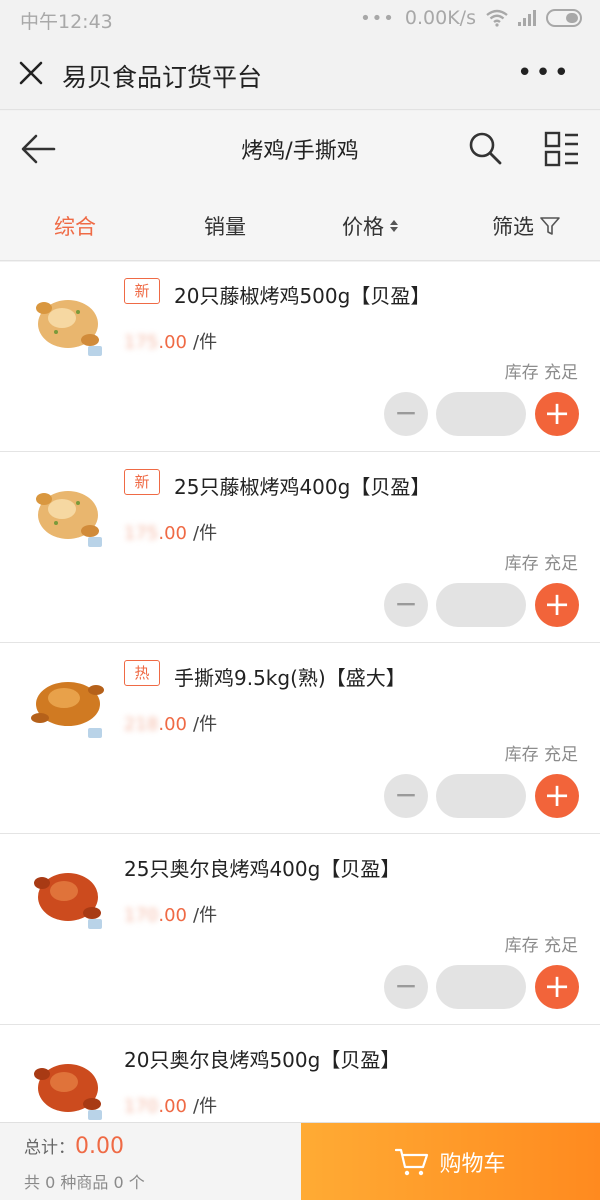 The image size is (600, 1200). Describe the element at coordinates (497, 18) in the screenshot. I see `wifi-icon` at that location.